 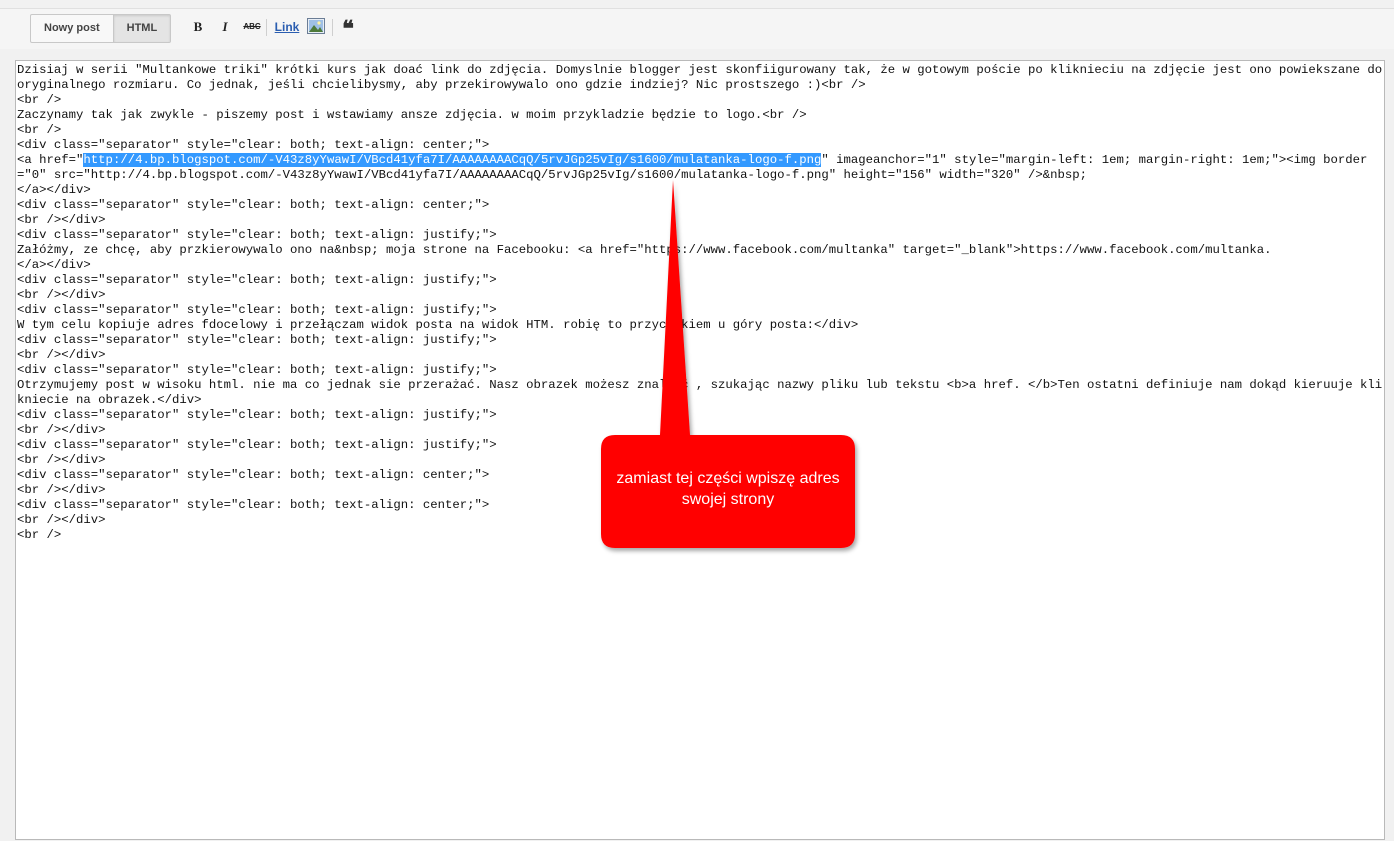 I want to click on callout-annotation, so click(x=728, y=364).